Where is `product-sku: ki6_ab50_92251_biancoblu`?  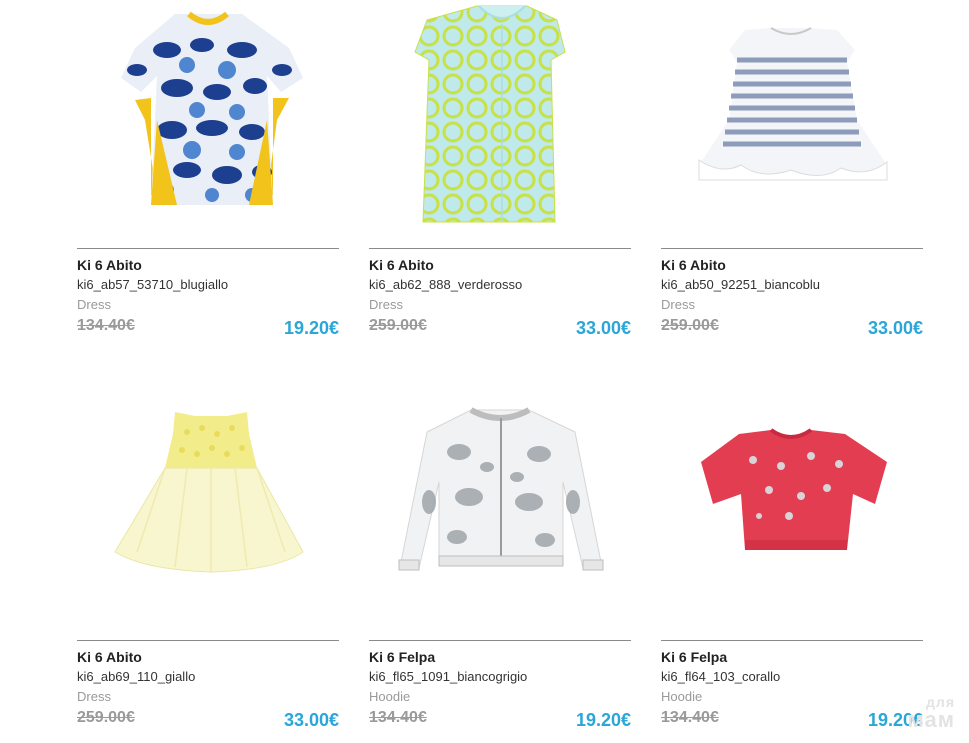 product-sku: ki6_ab50_92251_biancoblu is located at coordinates (741, 284).